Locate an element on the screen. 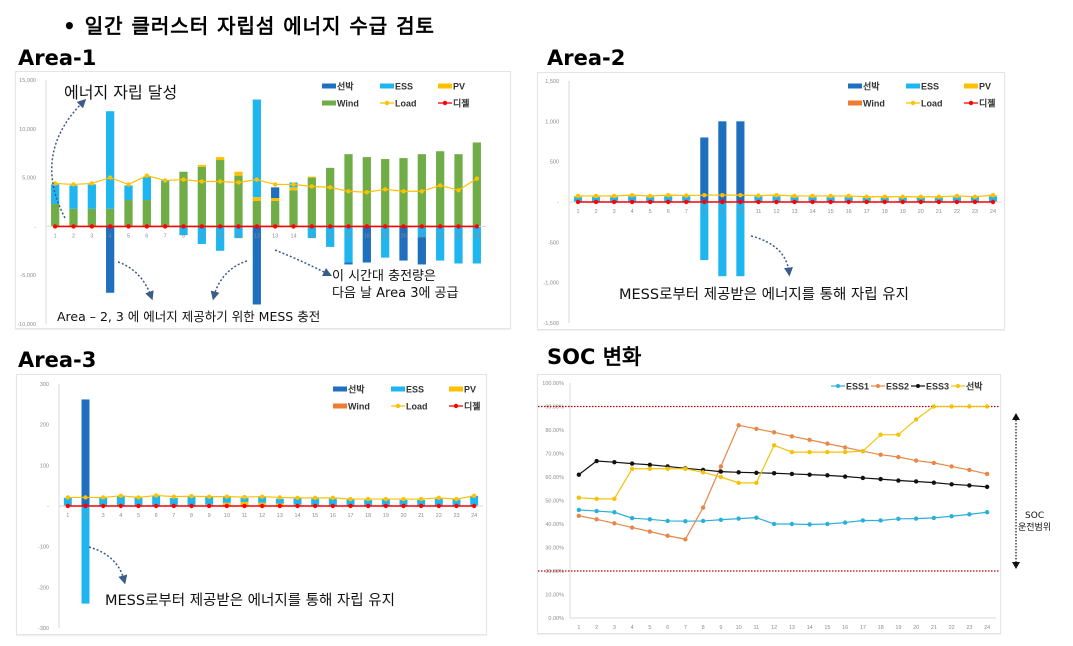  x-tick-label: 20 is located at coordinates (916, 628).